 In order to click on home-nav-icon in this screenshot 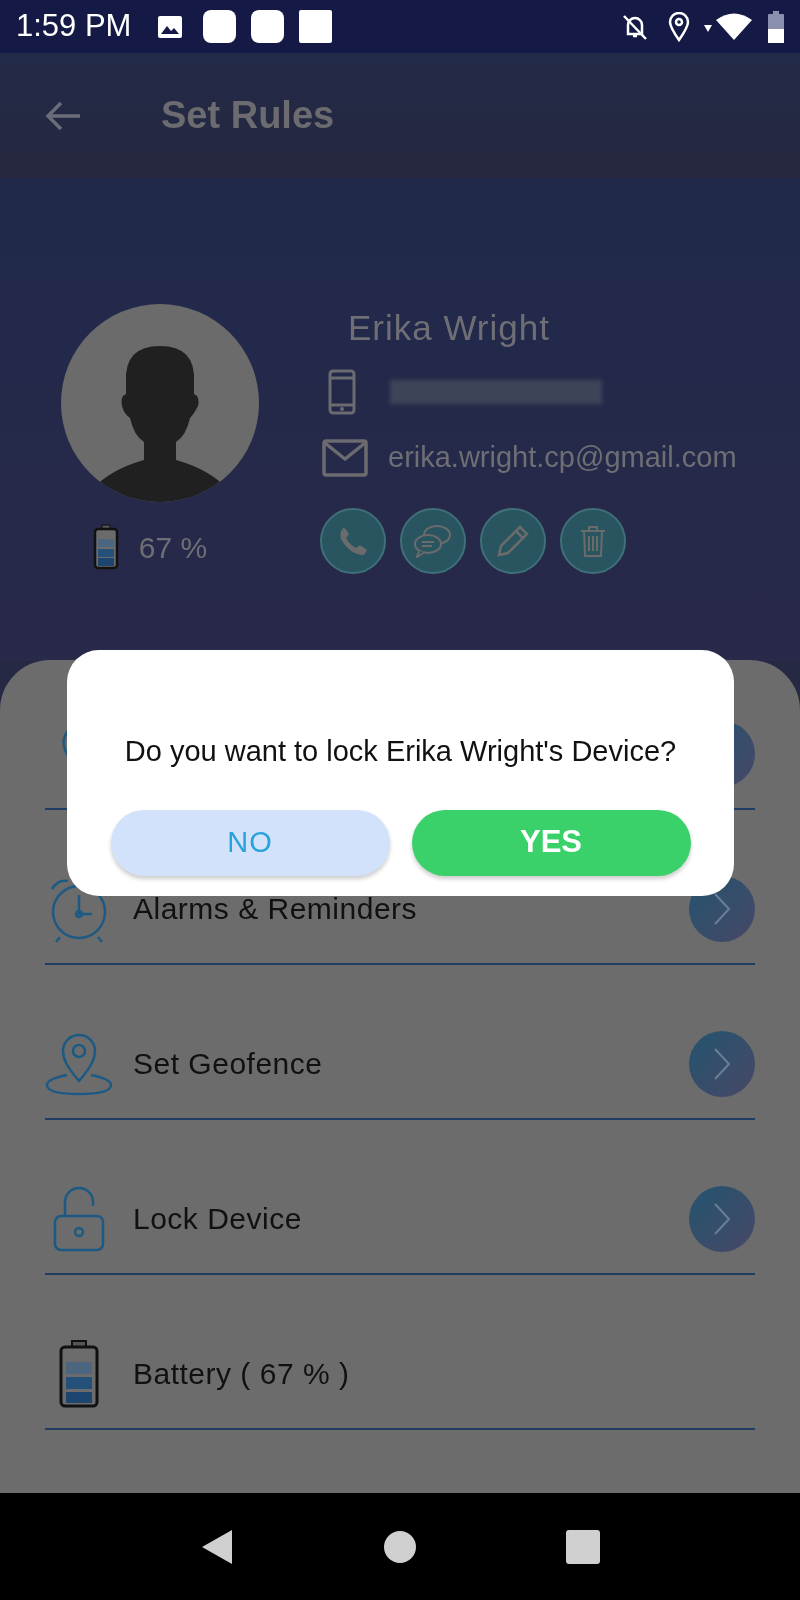, I will do `click(400, 1546)`.